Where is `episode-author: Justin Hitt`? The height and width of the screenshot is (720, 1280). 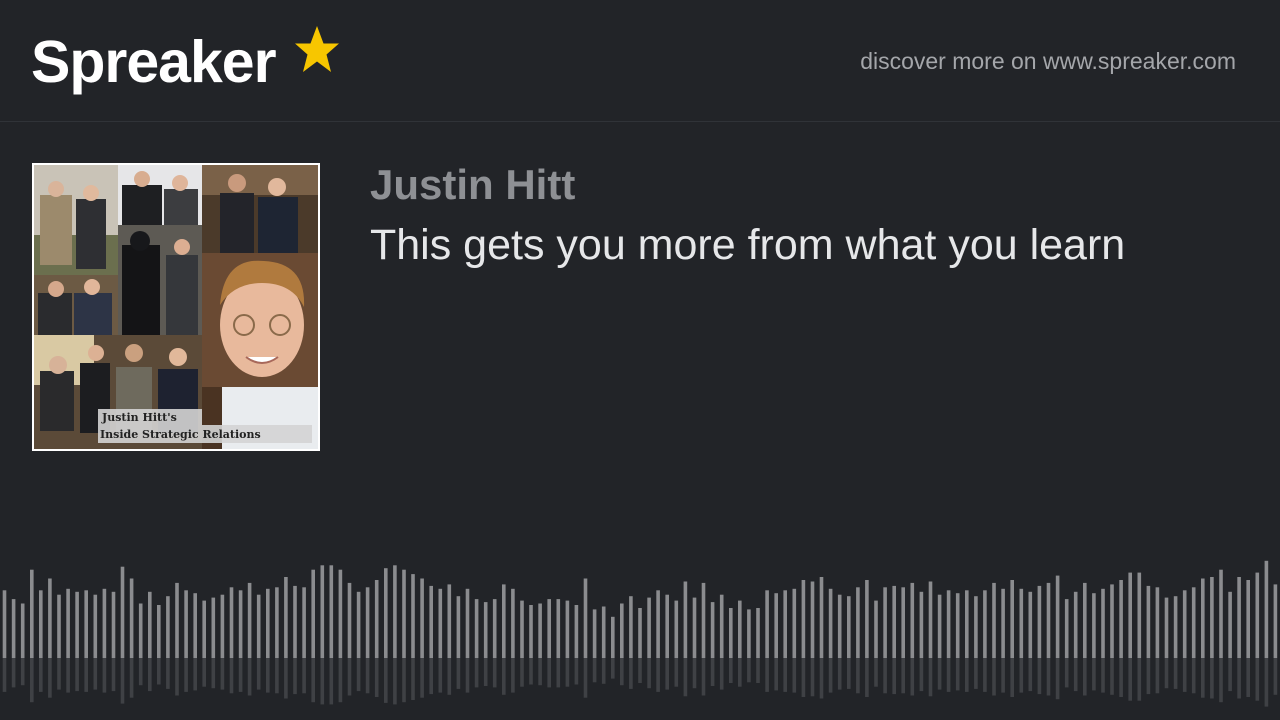 episode-author: Justin Hitt is located at coordinates (472, 185).